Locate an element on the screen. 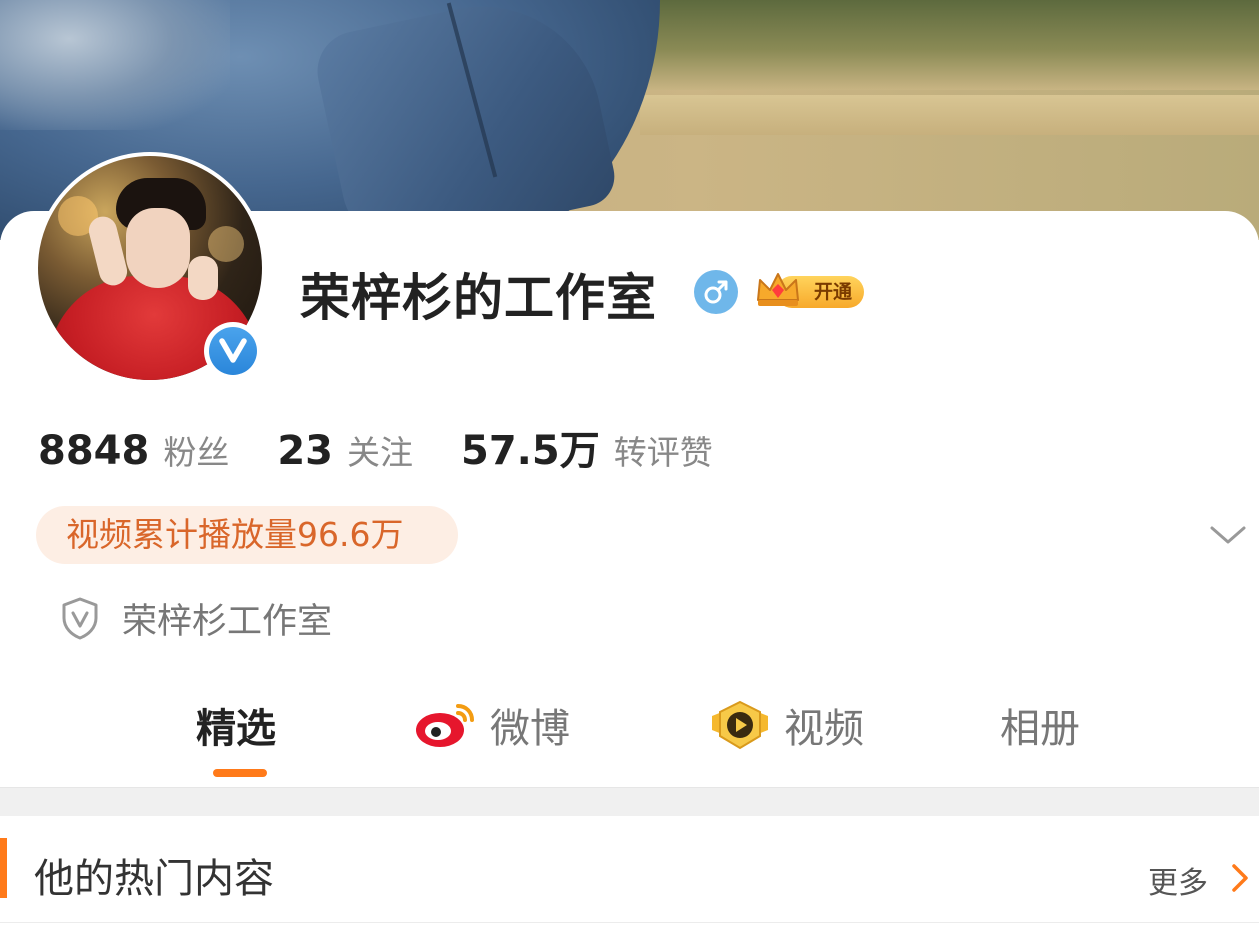  cover-background-field is located at coordinates (929, 45).